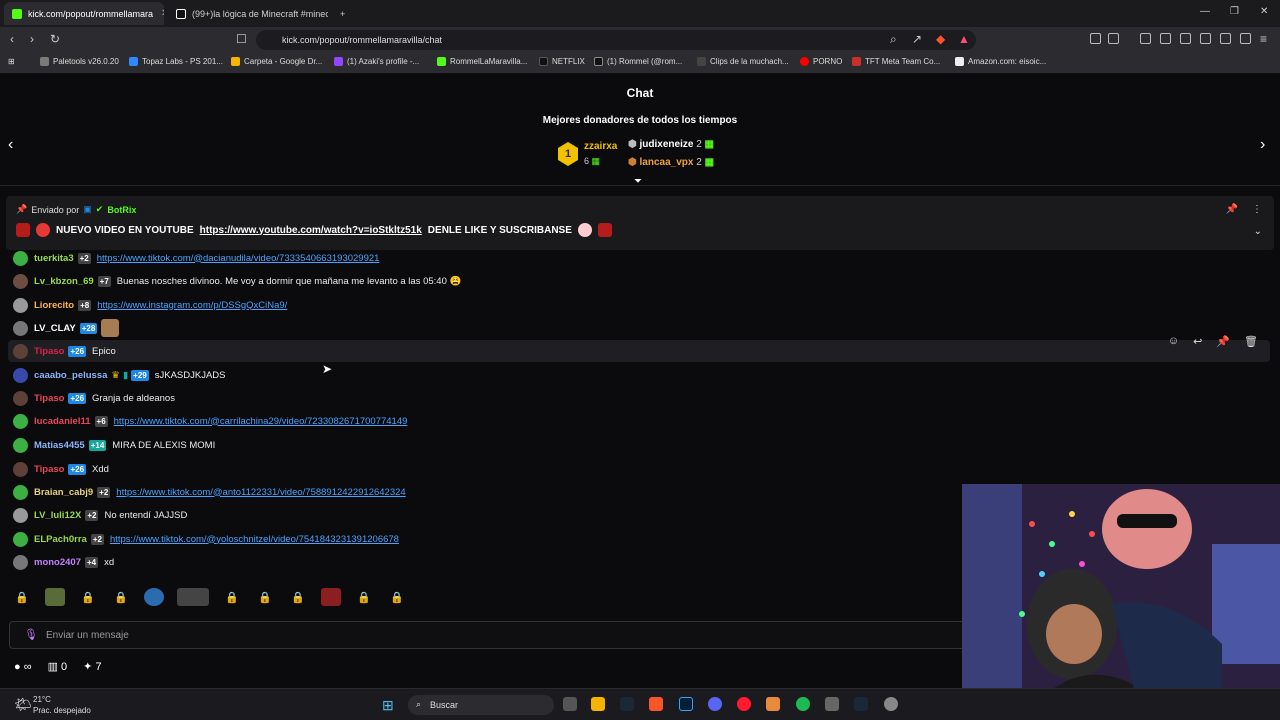 This screenshot has width=1280, height=720. I want to click on tab-tiktok: (99+)la lógica de Minecraft #minecra, so click(248, 13).